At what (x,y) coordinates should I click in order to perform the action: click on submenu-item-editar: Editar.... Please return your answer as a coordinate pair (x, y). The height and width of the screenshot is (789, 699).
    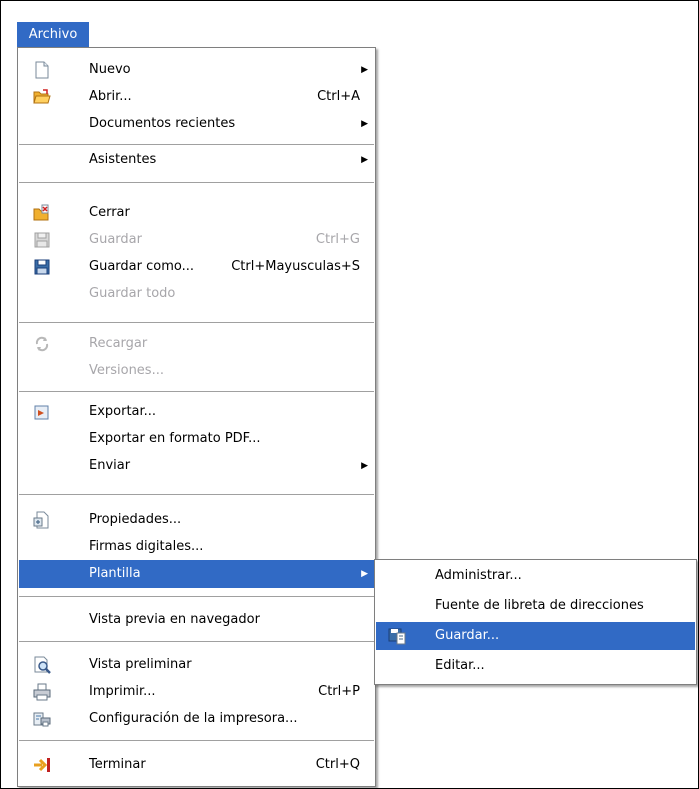
    Looking at the image, I should click on (535, 666).